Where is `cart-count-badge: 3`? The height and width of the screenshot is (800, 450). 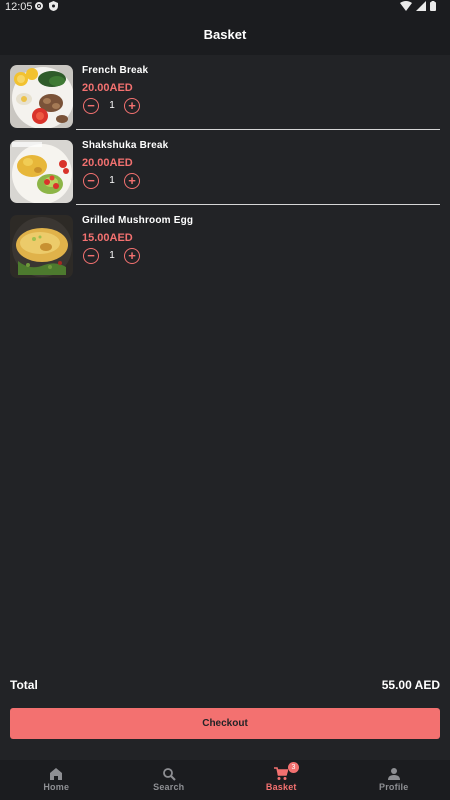
cart-count-badge: 3 is located at coordinates (293, 767).